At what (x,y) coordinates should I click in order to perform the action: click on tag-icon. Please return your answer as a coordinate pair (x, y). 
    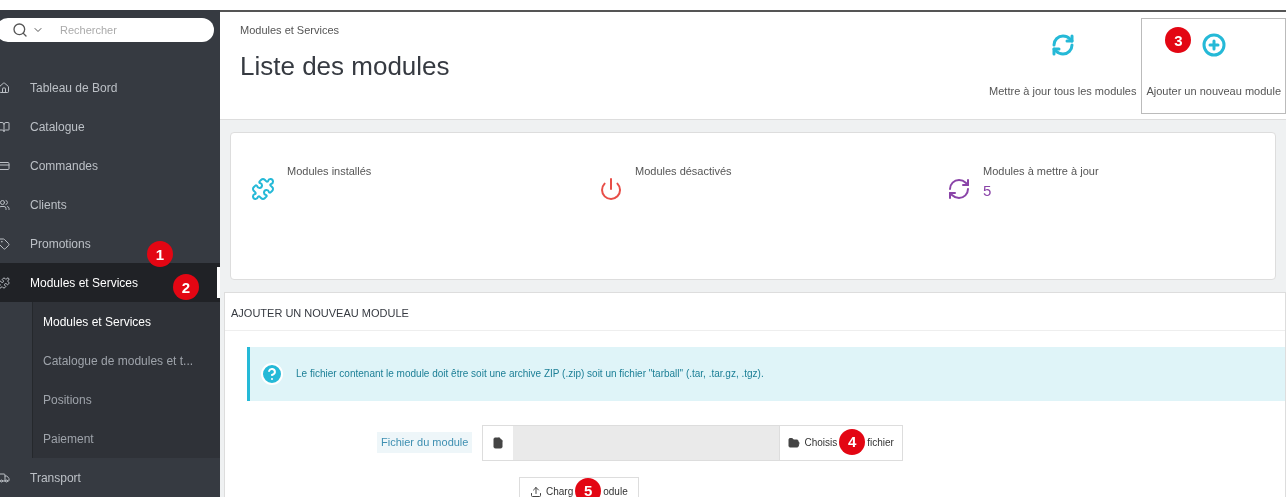
    Looking at the image, I should click on (5, 243).